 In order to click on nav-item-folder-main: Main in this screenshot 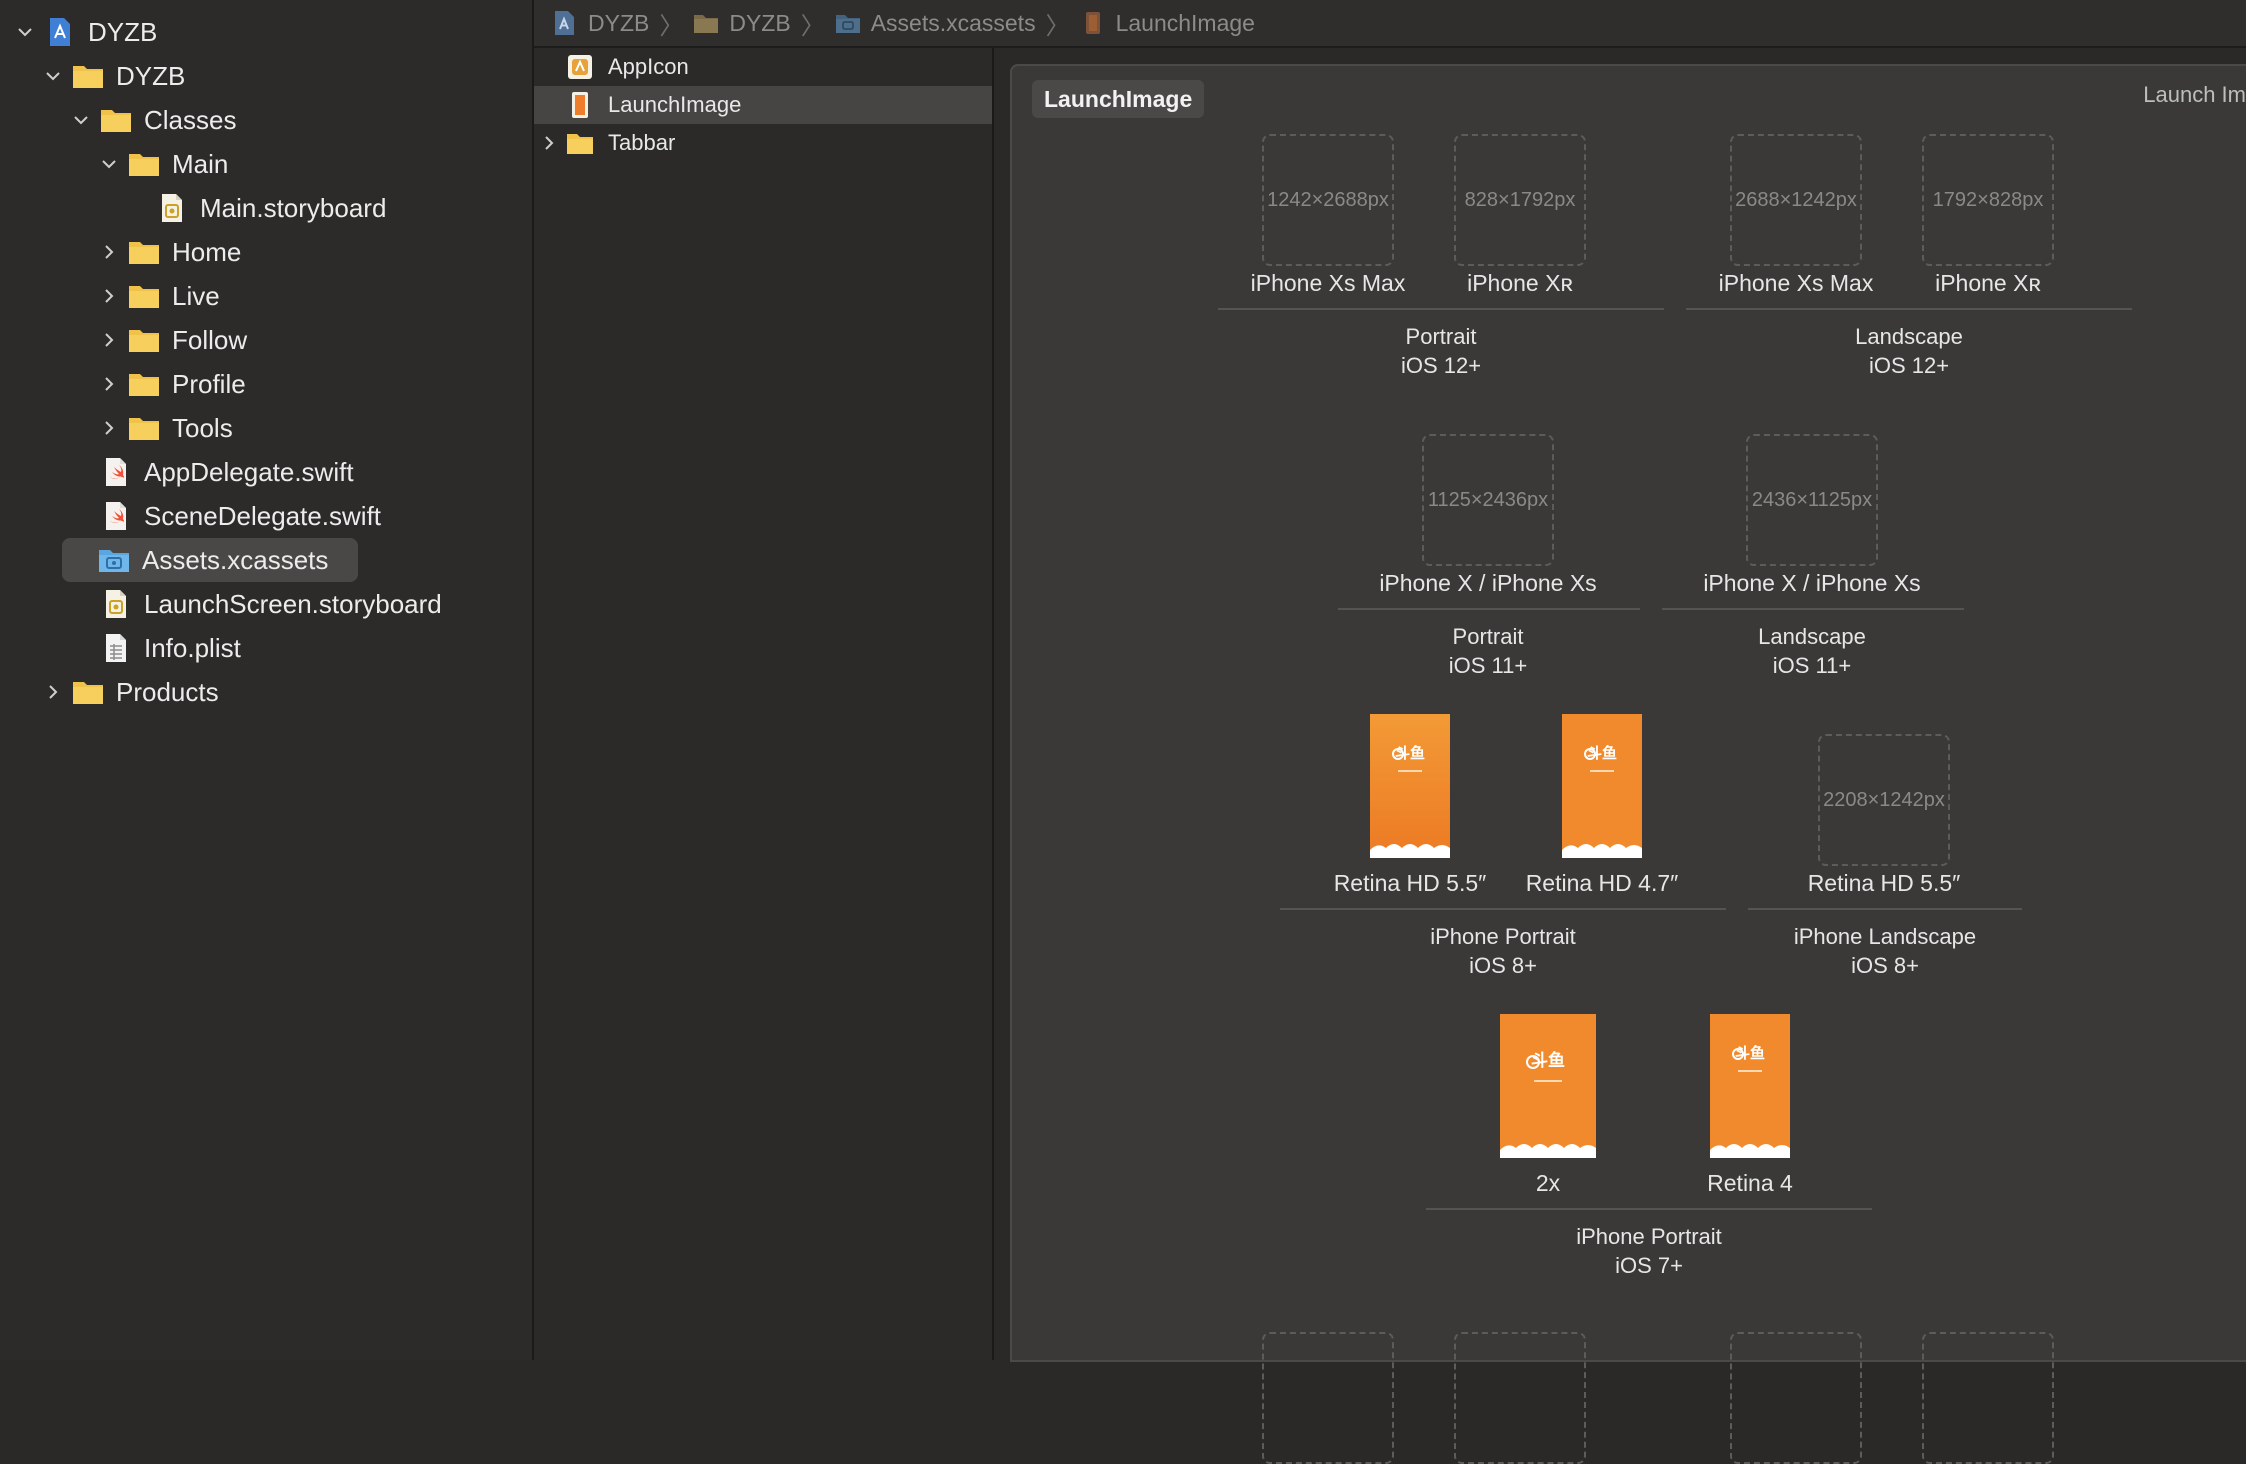, I will do `click(163, 164)`.